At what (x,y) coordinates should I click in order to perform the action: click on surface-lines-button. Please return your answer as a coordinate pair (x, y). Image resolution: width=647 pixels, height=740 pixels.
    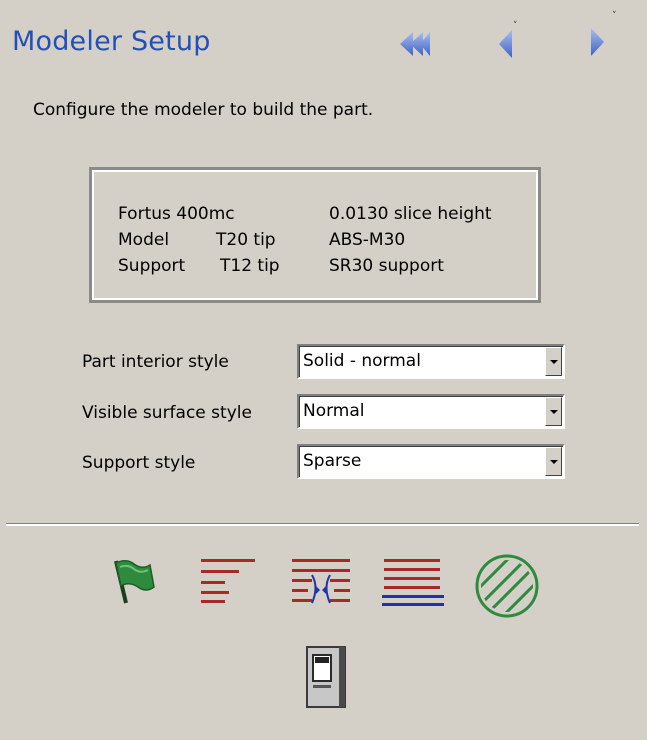
    Looking at the image, I should click on (414, 583).